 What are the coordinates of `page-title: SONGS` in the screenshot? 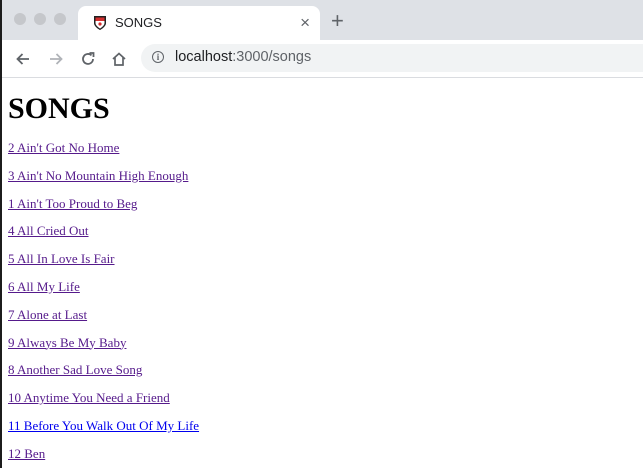 It's located at (59, 108).